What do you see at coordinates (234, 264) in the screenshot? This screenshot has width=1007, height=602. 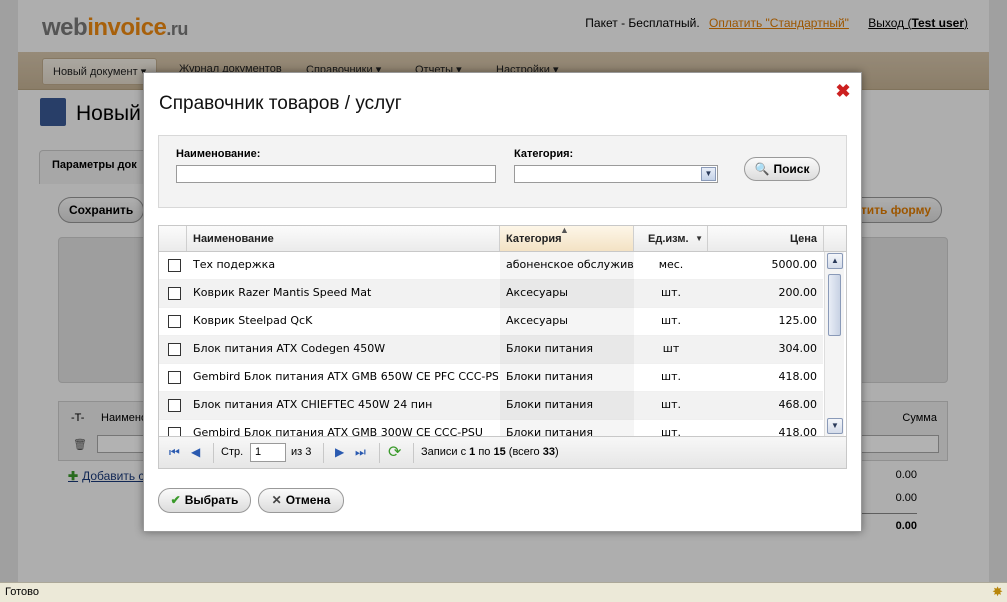 I see `cell-name: Тех подержка` at bounding box center [234, 264].